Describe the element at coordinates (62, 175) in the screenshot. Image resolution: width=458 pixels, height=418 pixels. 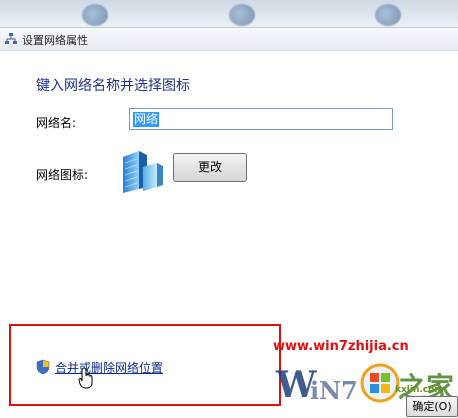
I see `network-icon-label: 网络图标:` at that location.